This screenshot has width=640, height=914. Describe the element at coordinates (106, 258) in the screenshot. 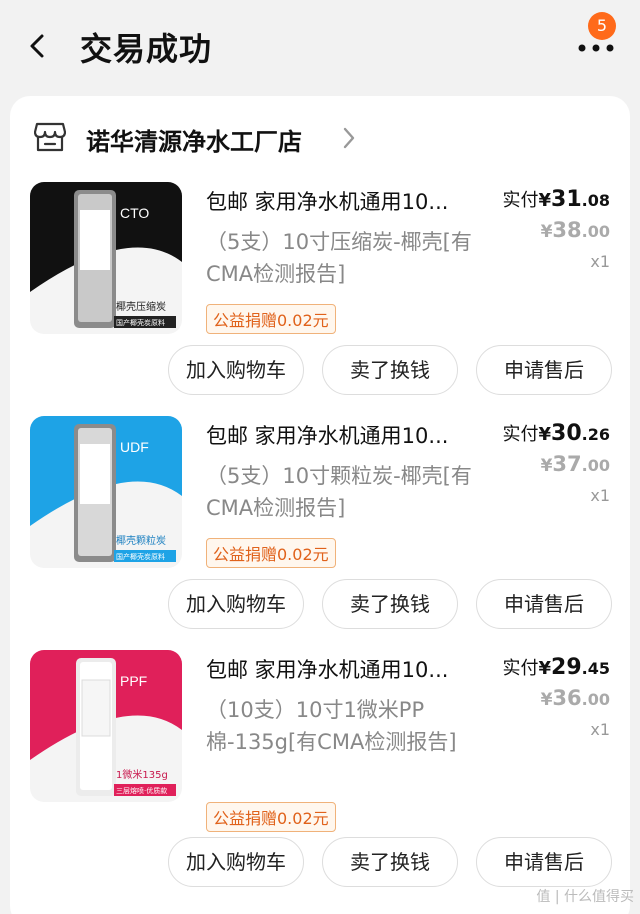

I see `product-image: CTO 椰壳压缩炭 国产椰壳炭原料` at that location.